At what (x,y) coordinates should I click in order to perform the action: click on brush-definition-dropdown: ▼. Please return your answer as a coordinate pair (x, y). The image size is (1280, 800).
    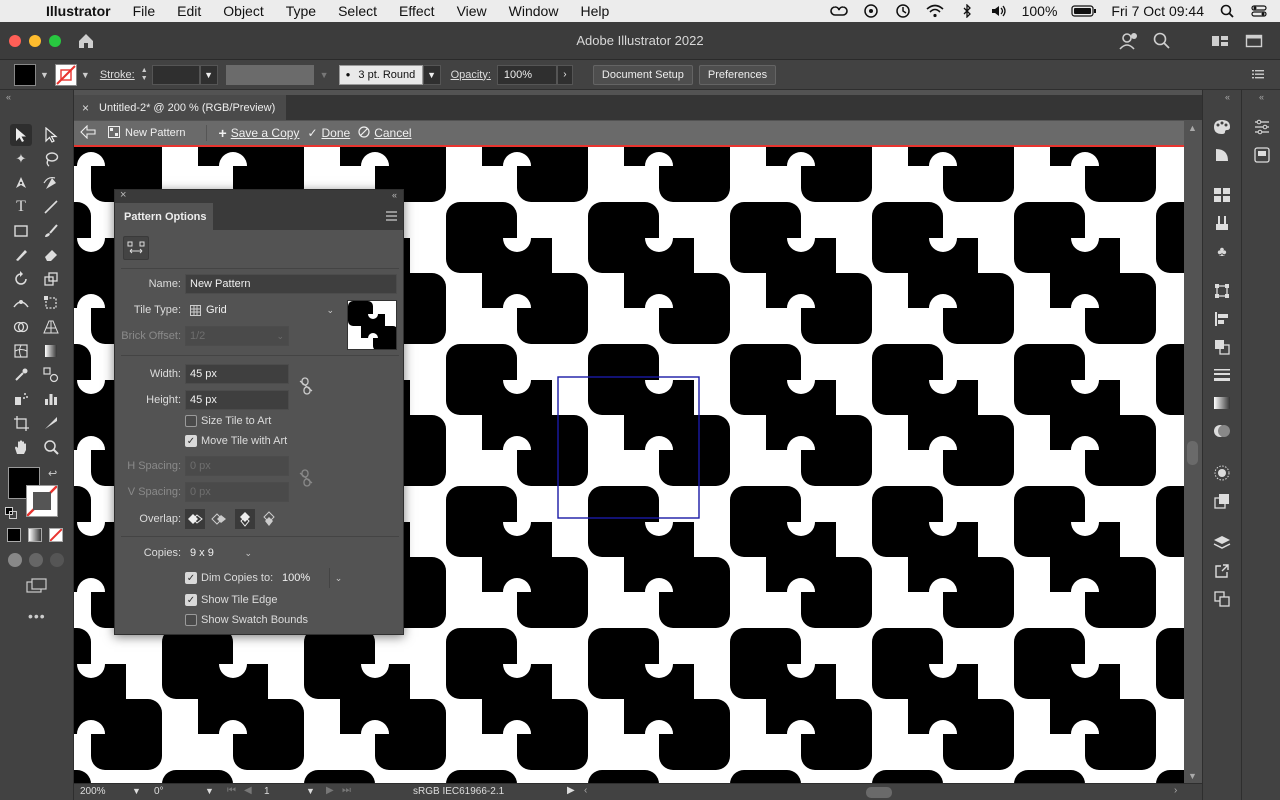
    Looking at the image, I should click on (431, 74).